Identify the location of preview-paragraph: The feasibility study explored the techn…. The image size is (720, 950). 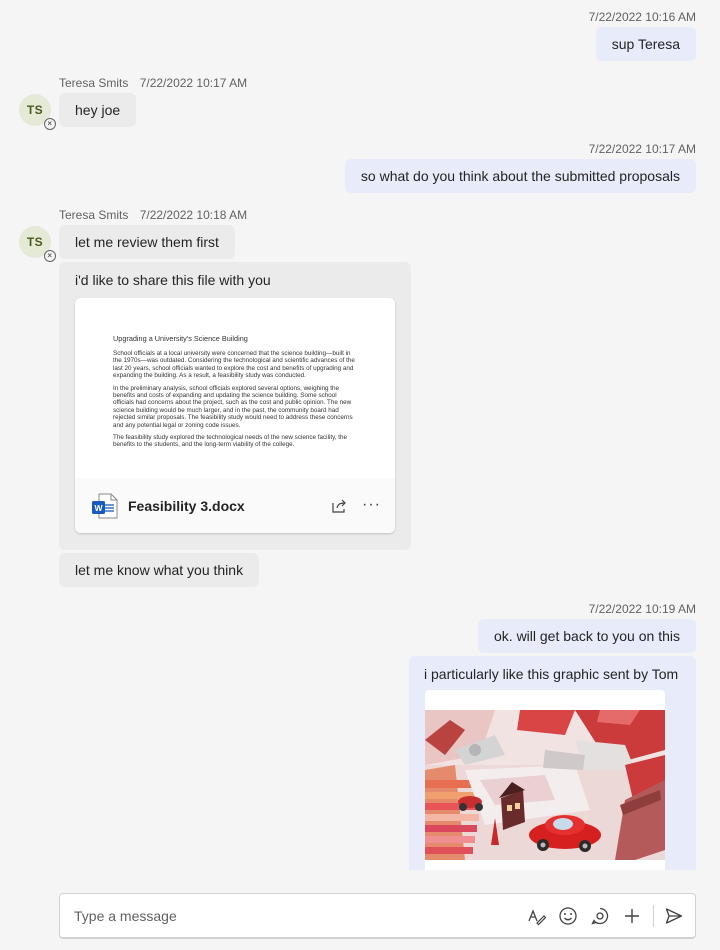
(230, 441).